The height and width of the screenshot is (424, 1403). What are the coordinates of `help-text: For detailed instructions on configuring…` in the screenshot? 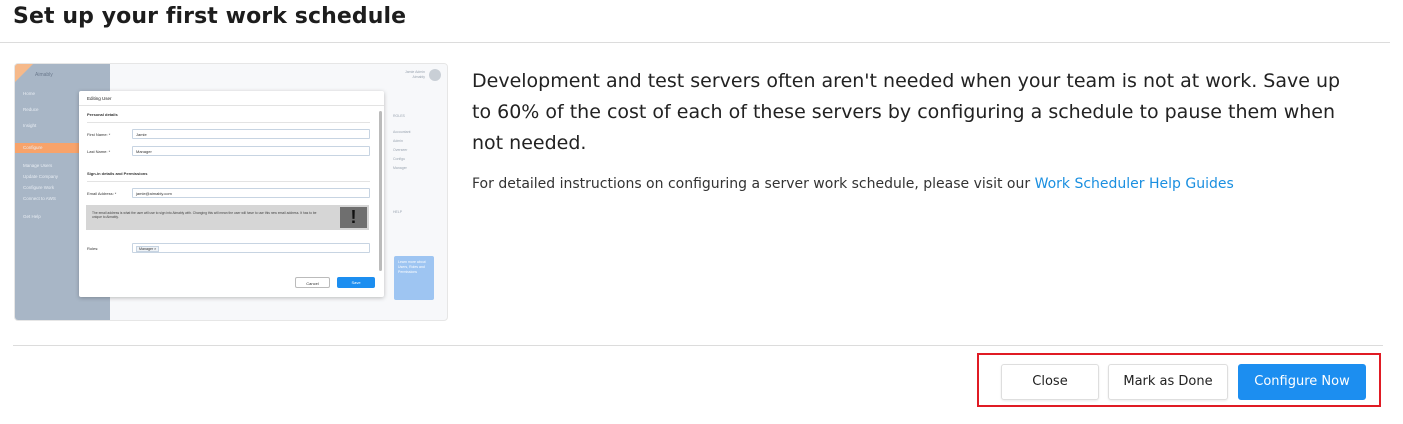 It's located at (922, 184).